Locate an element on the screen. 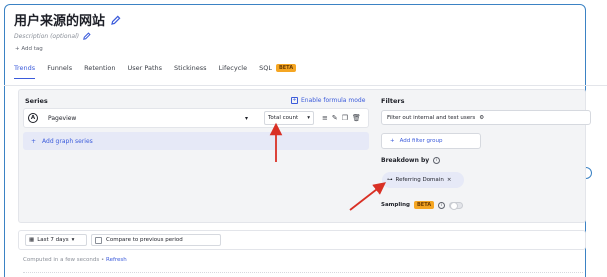 The image size is (607, 277). tab-trends: Trends is located at coordinates (25, 71).